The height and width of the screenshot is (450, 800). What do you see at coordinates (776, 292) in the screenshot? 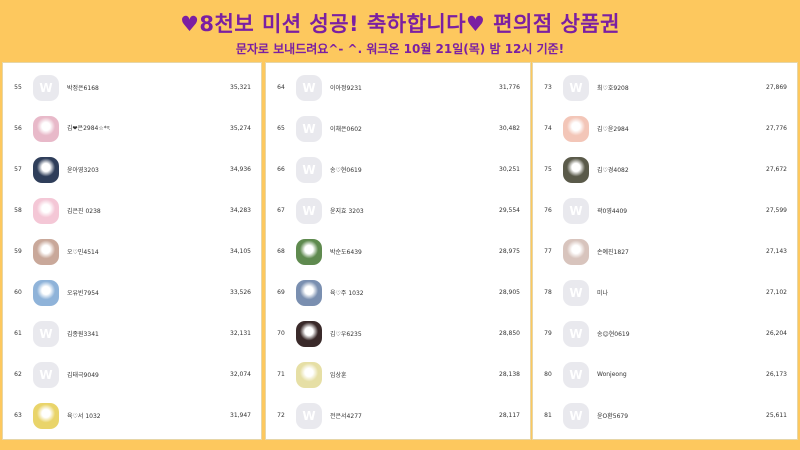
I see `step-count: 27,102` at bounding box center [776, 292].